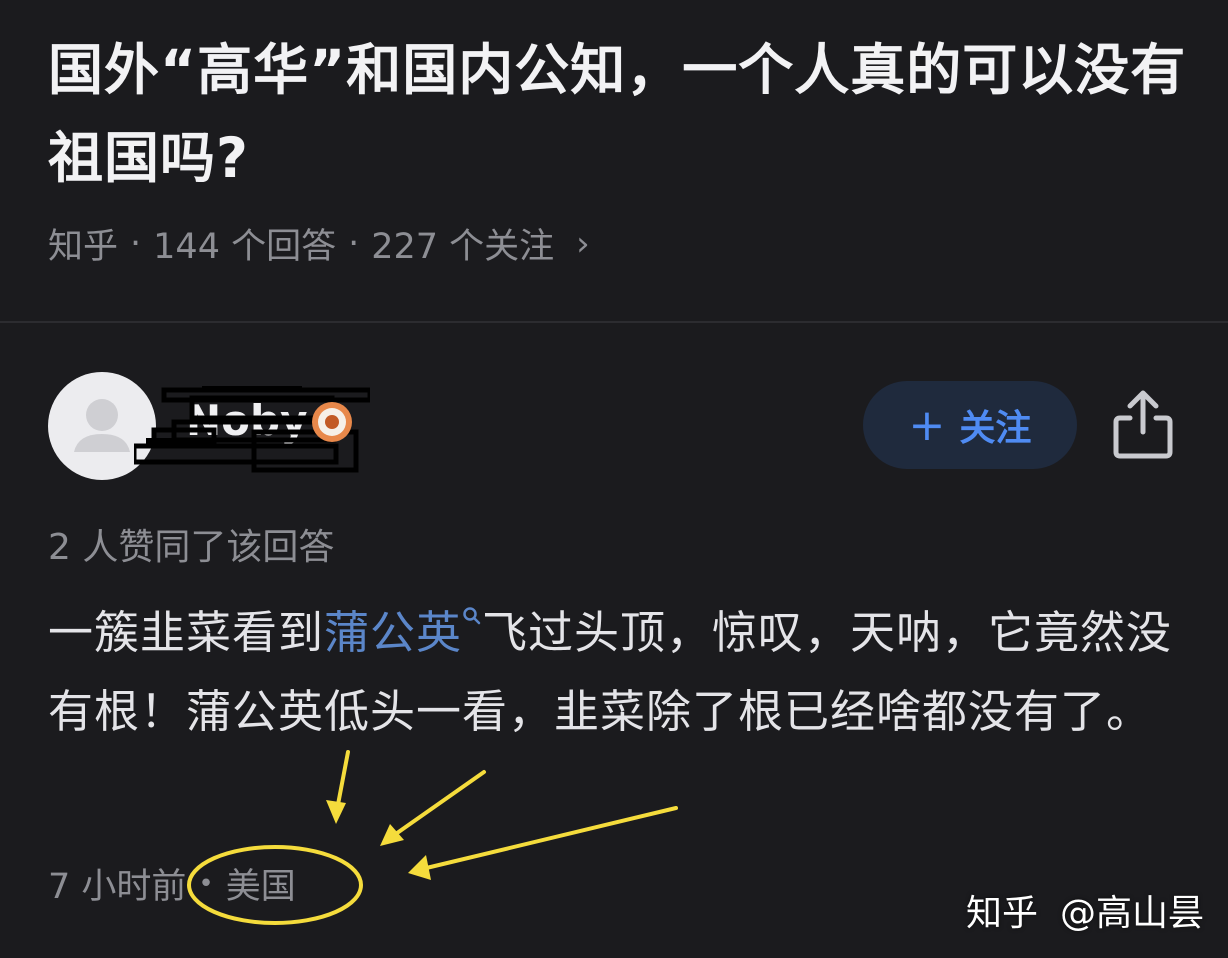 The width and height of the screenshot is (1228, 958). Describe the element at coordinates (927, 425) in the screenshot. I see `plus-icon: +` at that location.